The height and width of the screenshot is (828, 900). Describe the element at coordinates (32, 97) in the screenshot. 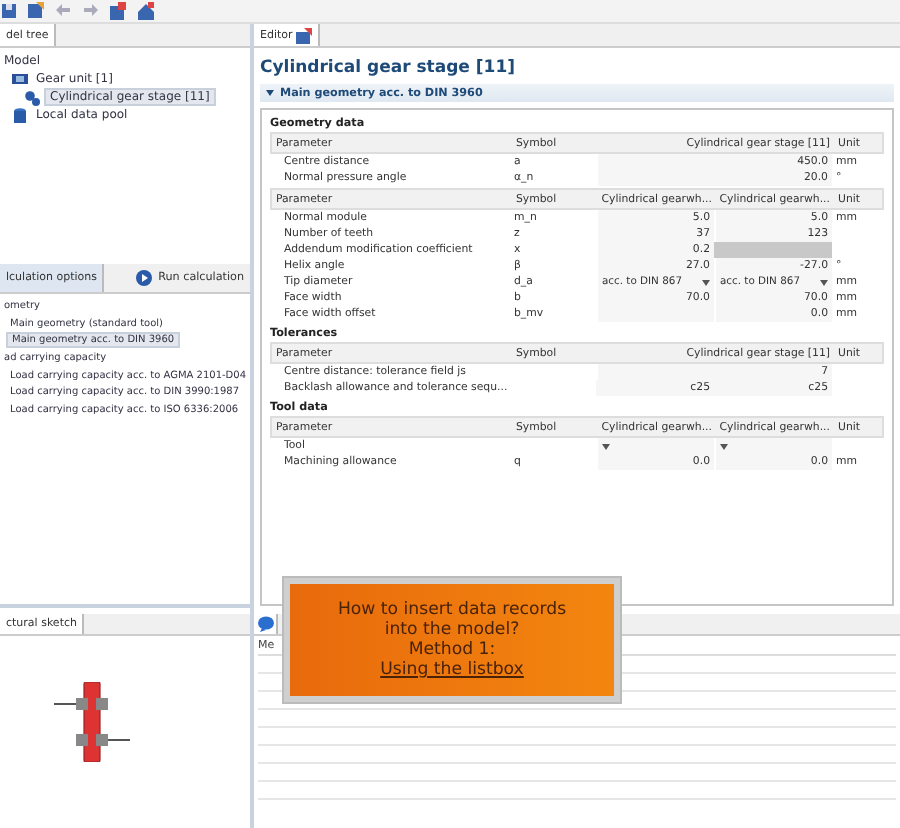

I see `gears-icon` at that location.